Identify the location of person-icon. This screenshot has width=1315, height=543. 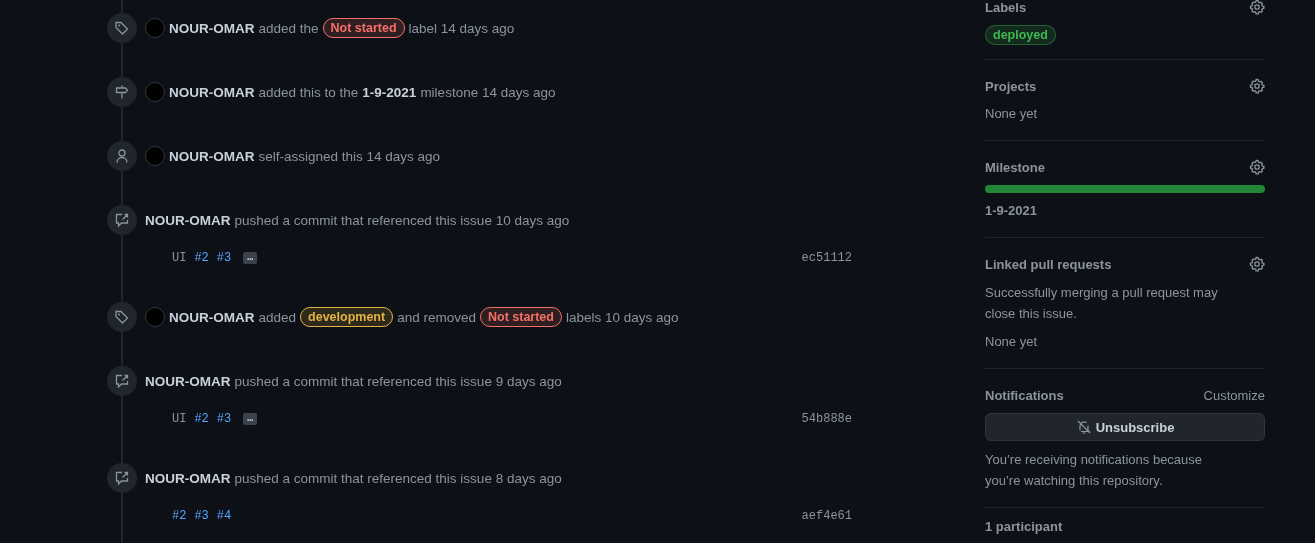
(122, 156).